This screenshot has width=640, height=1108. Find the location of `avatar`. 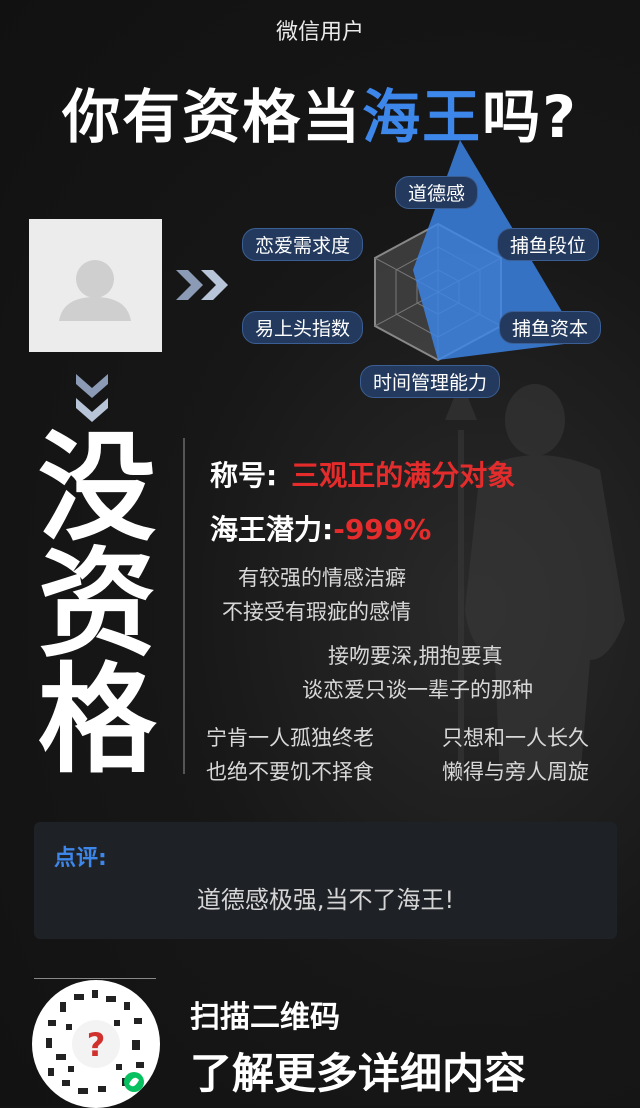

avatar is located at coordinates (95, 285).